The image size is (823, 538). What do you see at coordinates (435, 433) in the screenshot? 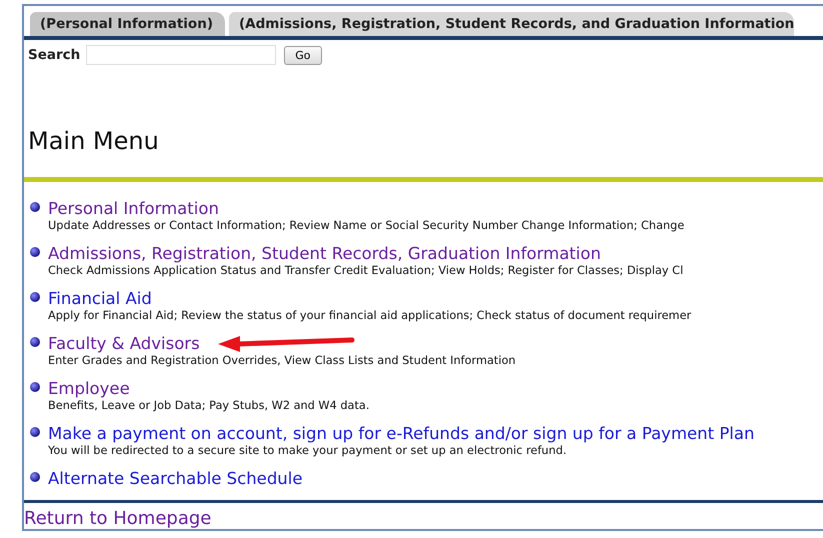
I see `menu-link: Make a payment on account, sign up for e-Refunds and/or sign up for a Payment Plan` at bounding box center [435, 433].